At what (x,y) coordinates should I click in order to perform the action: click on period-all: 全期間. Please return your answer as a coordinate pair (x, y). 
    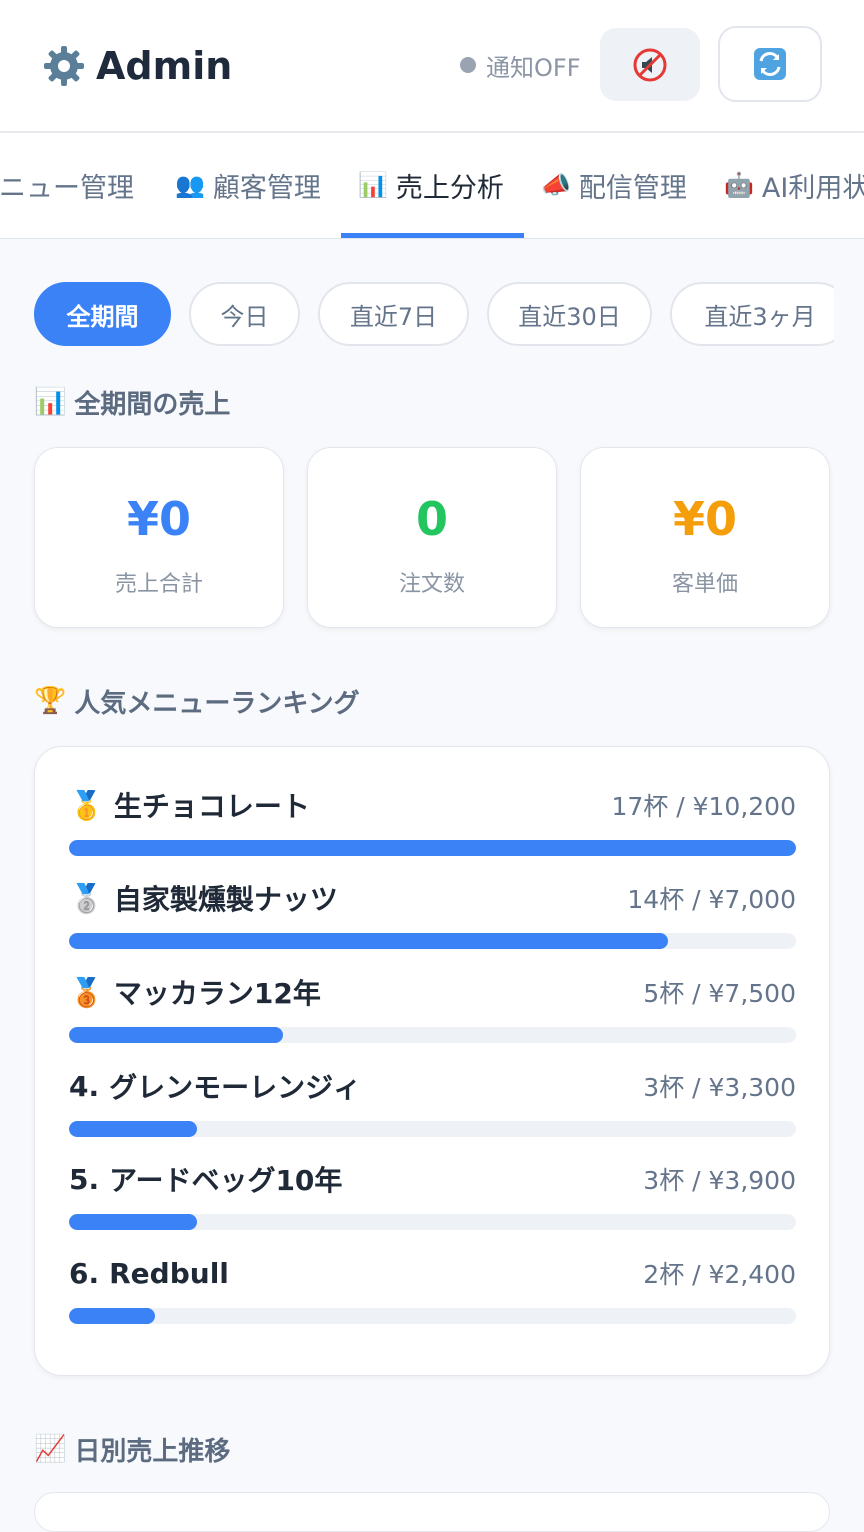
    Looking at the image, I should click on (102, 314).